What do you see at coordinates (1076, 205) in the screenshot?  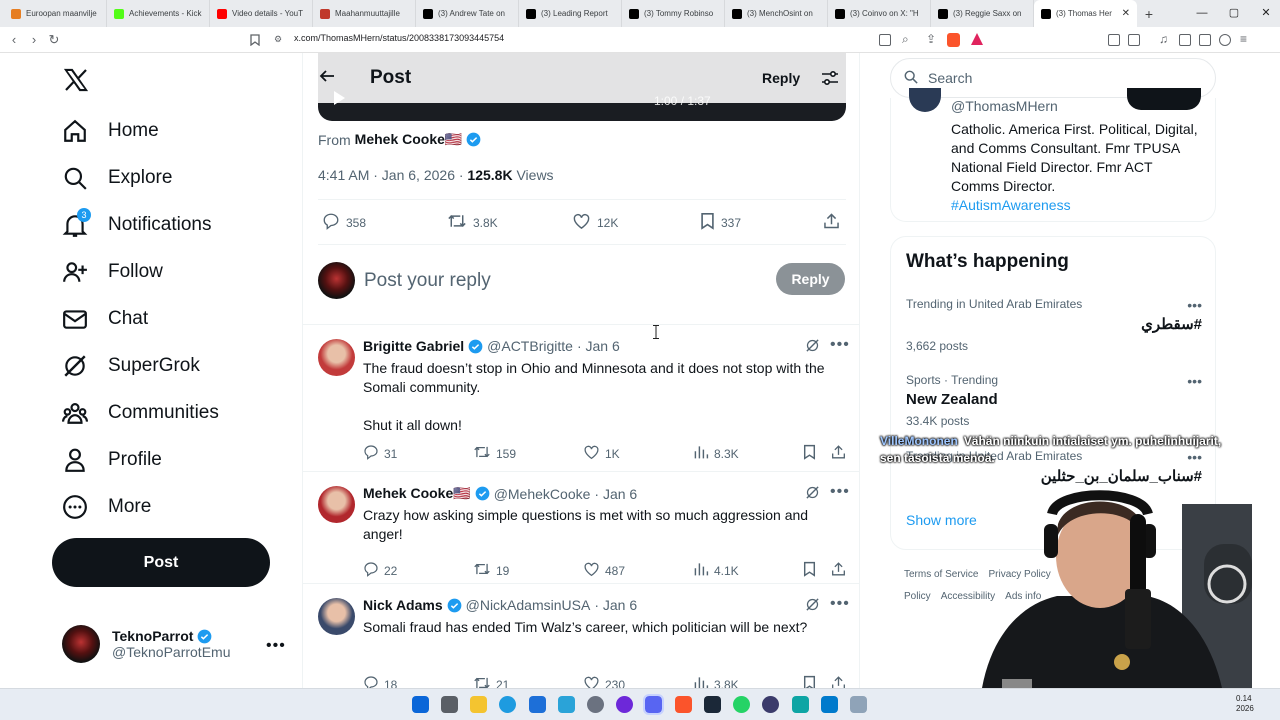 I see `hashtag-link: #AutismAwareness` at bounding box center [1076, 205].